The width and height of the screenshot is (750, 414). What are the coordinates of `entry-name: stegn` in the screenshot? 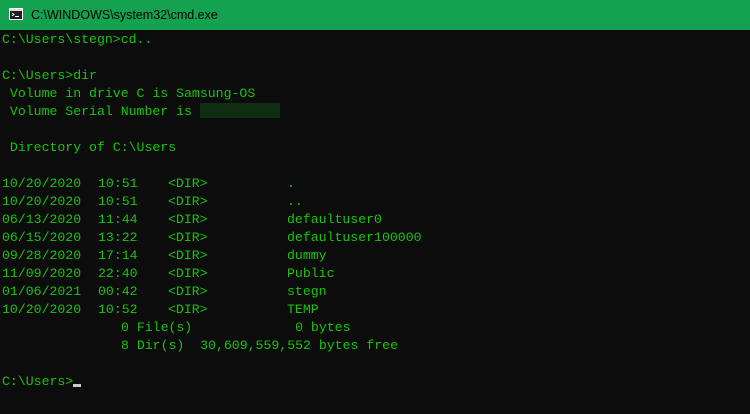 It's located at (307, 291).